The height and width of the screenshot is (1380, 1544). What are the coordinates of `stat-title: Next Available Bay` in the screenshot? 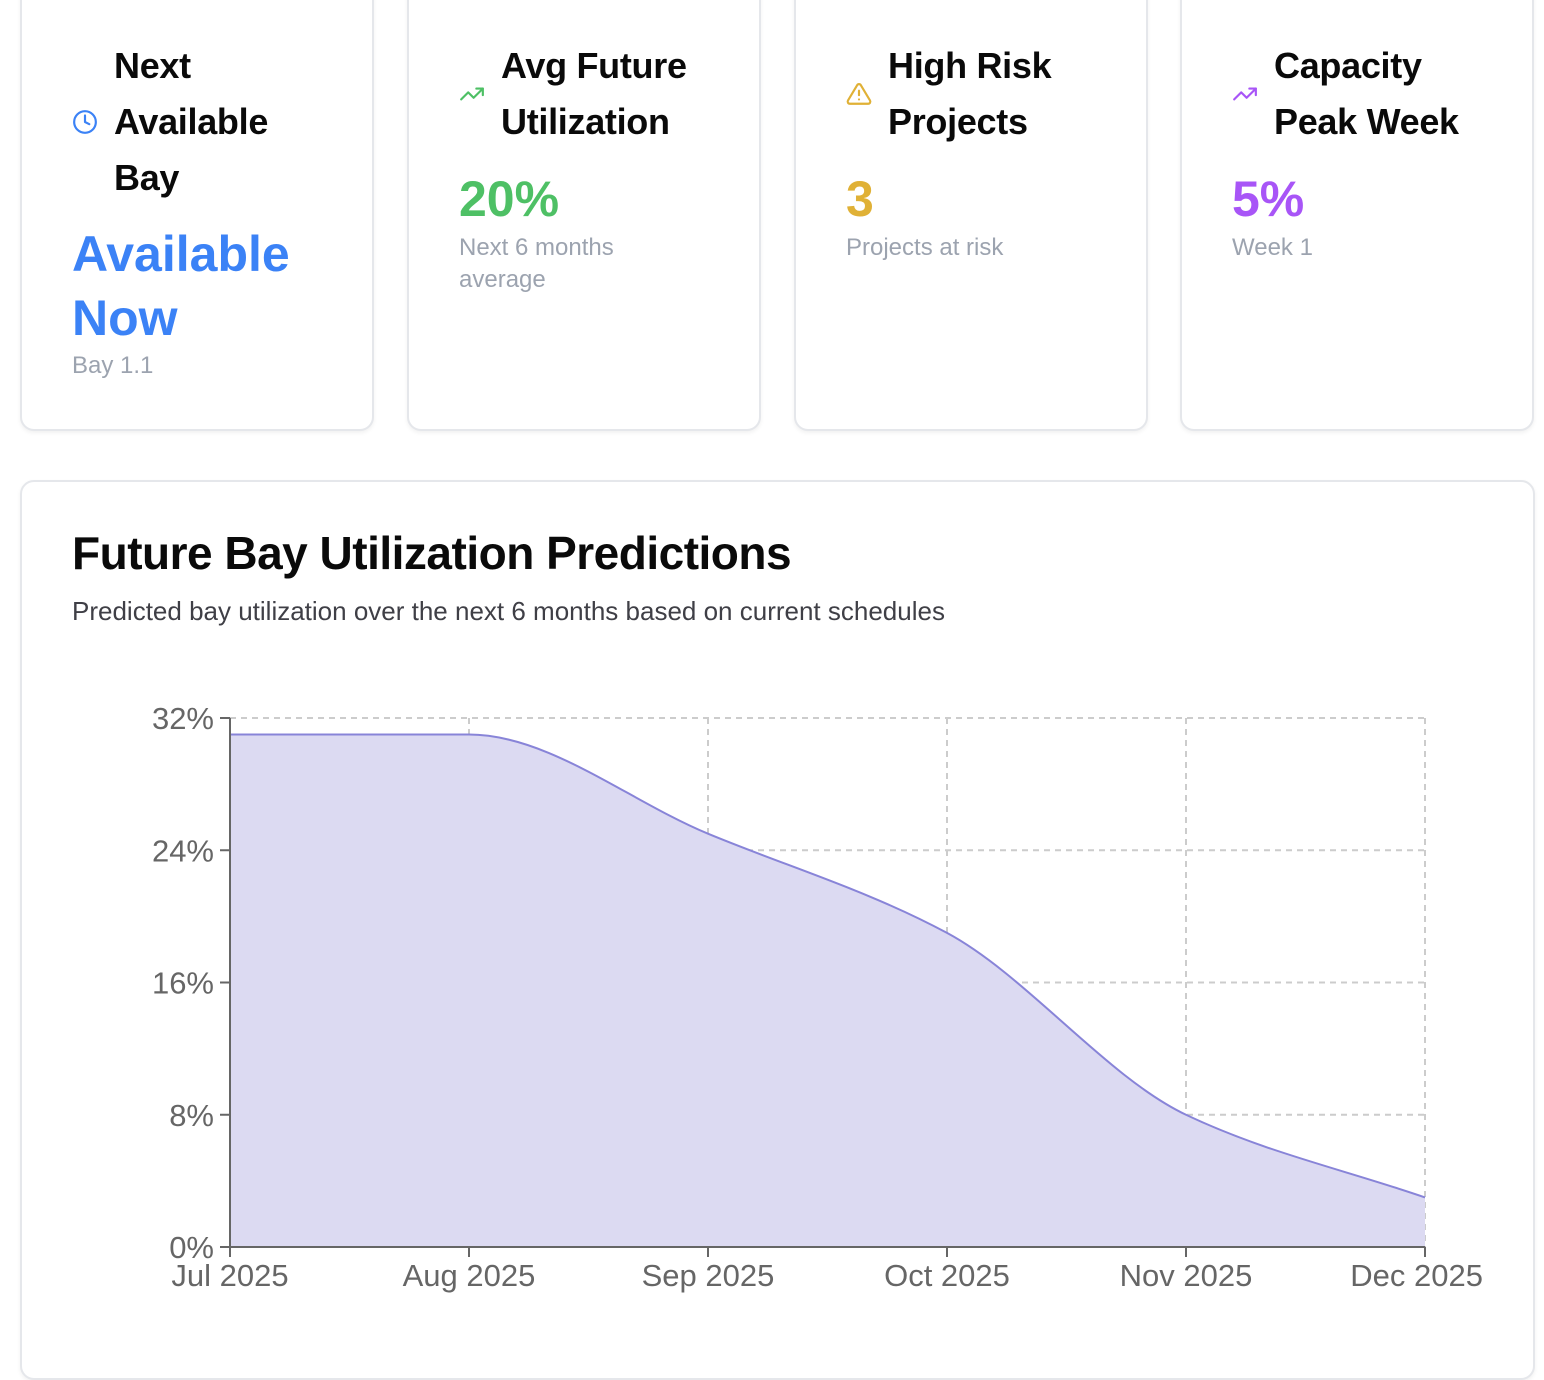 It's located at (191, 121).